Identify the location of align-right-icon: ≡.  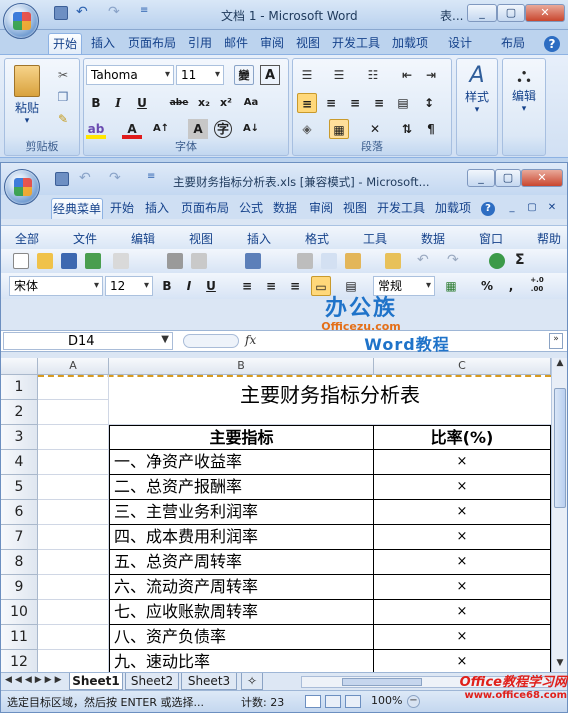
(355, 103).